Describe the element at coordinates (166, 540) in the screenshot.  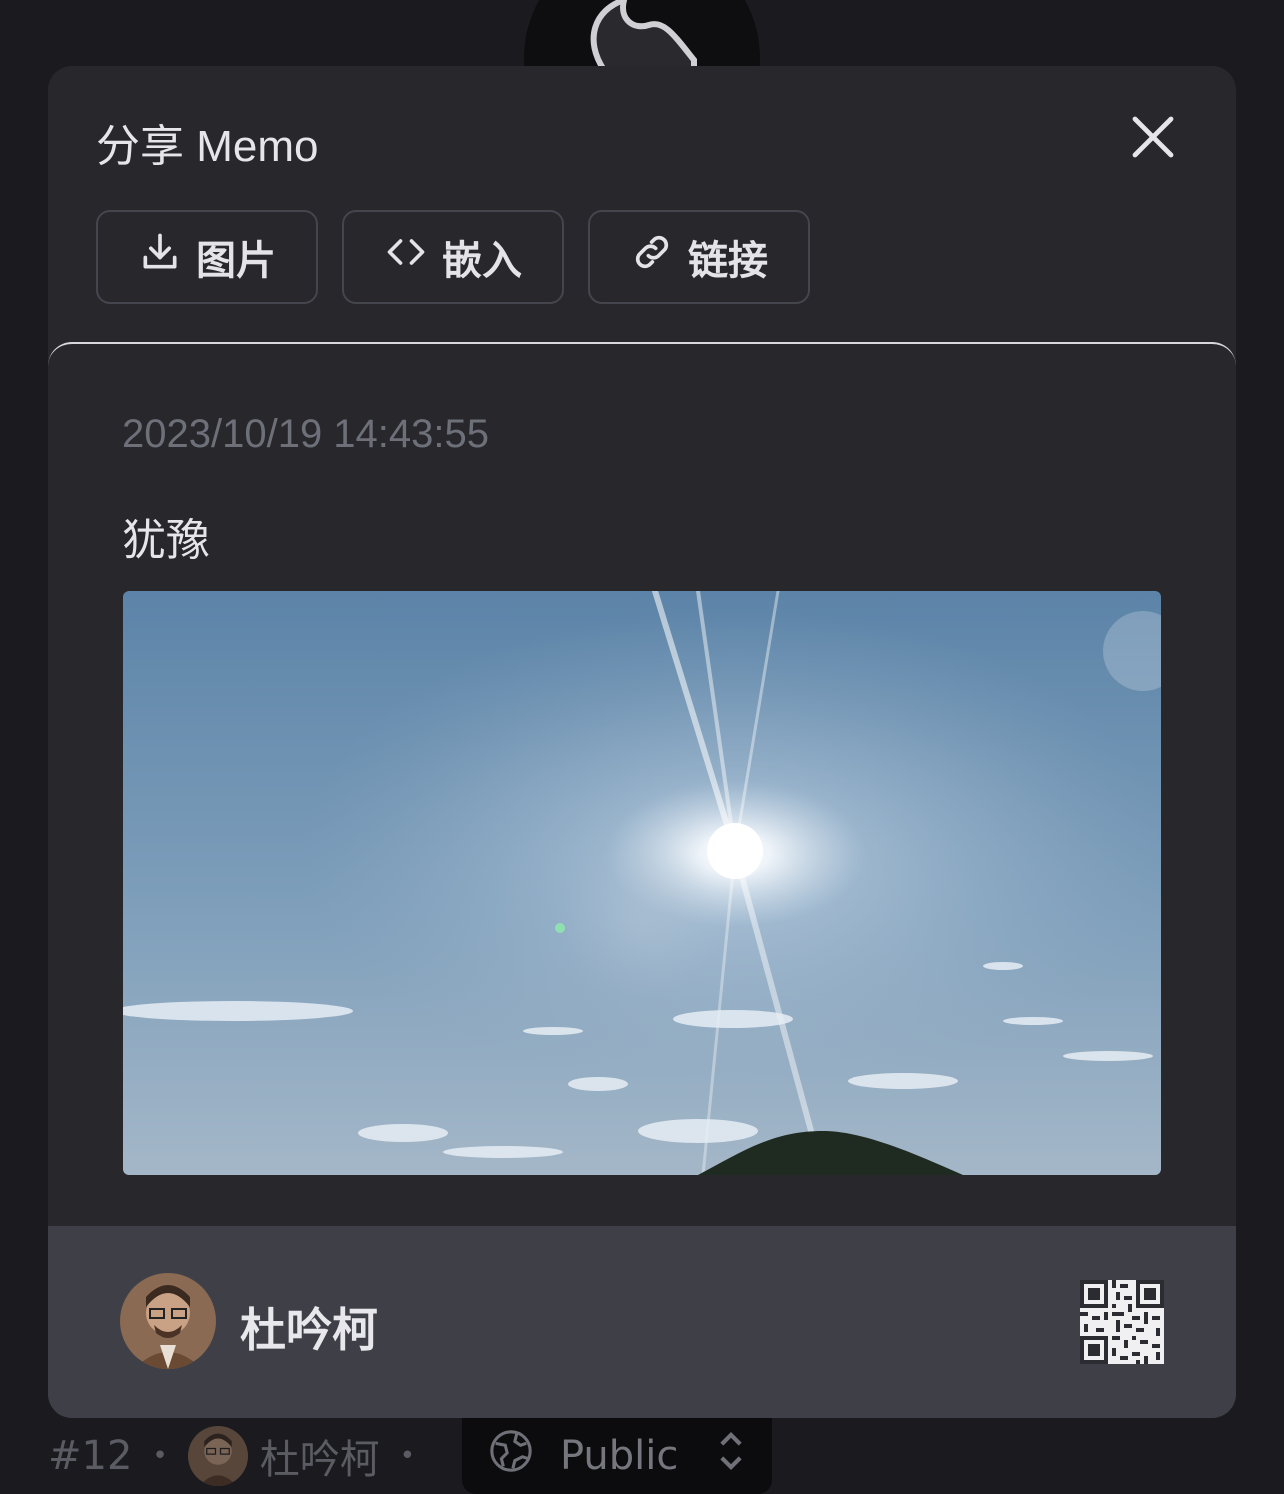
I see `memo-content: 犹豫` at that location.